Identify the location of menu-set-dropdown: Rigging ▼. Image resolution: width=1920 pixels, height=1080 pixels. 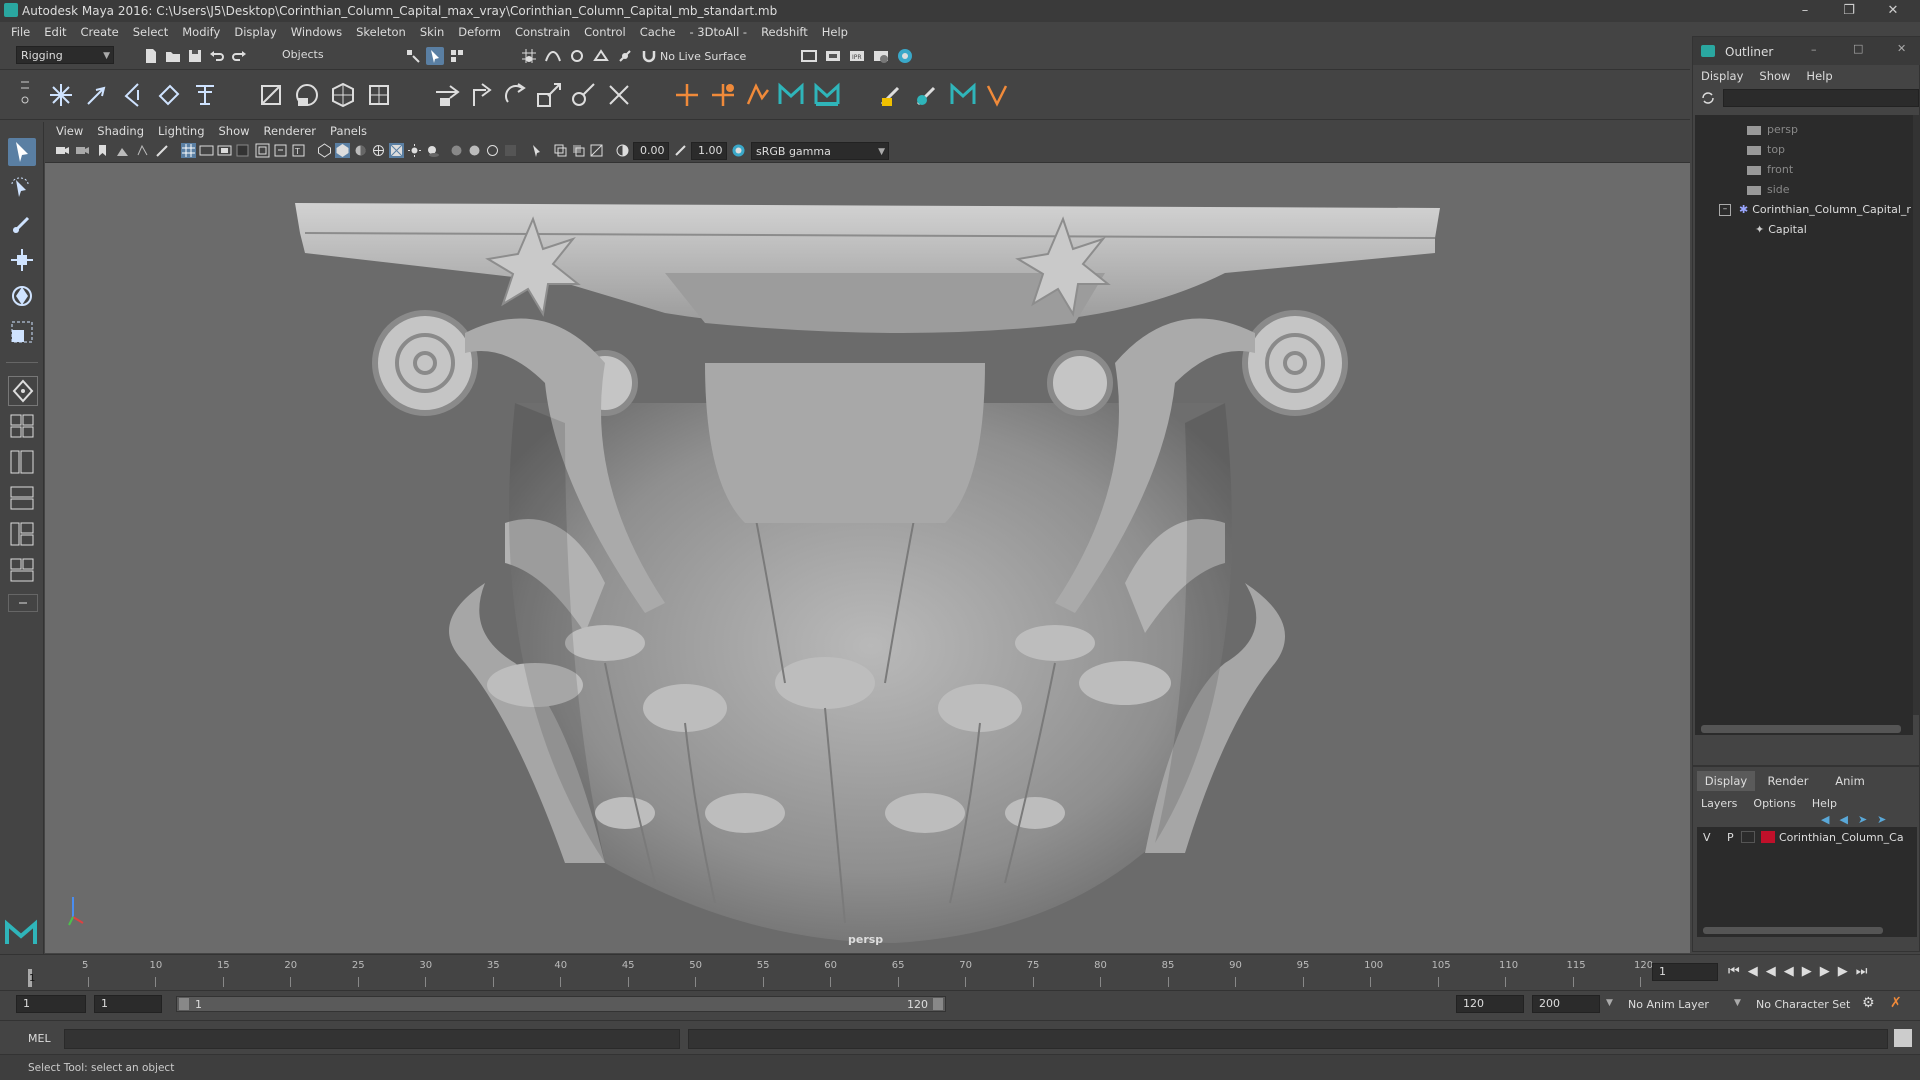
(65, 55).